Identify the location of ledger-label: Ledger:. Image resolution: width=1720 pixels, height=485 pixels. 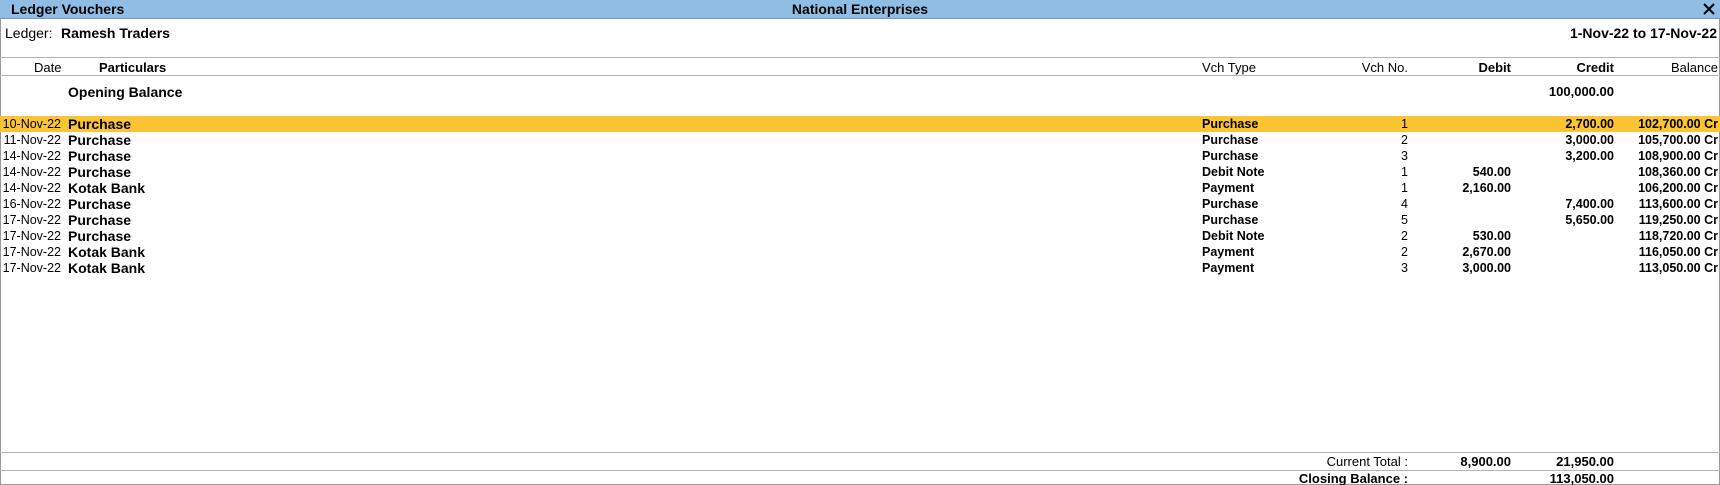
(29, 33).